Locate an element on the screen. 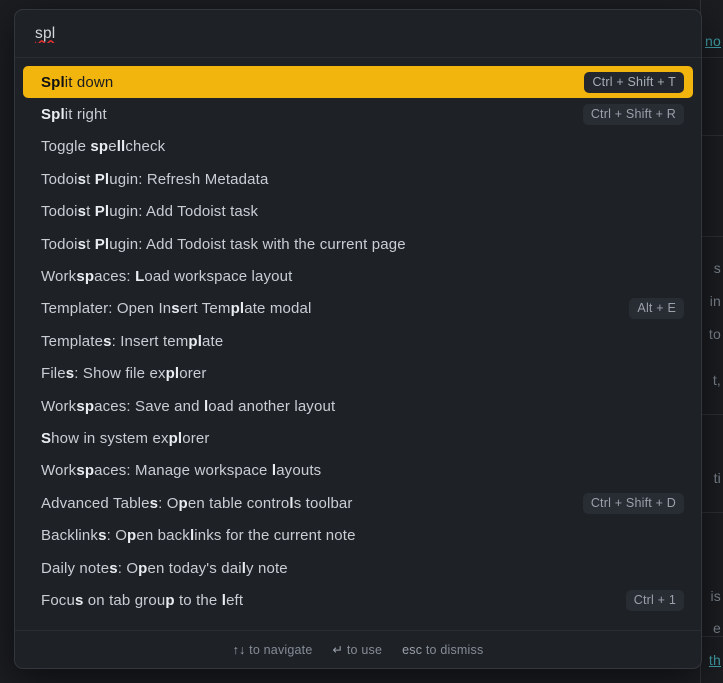 This screenshot has height=683, width=723. command-result-title: Show in system explorer is located at coordinates (125, 438).